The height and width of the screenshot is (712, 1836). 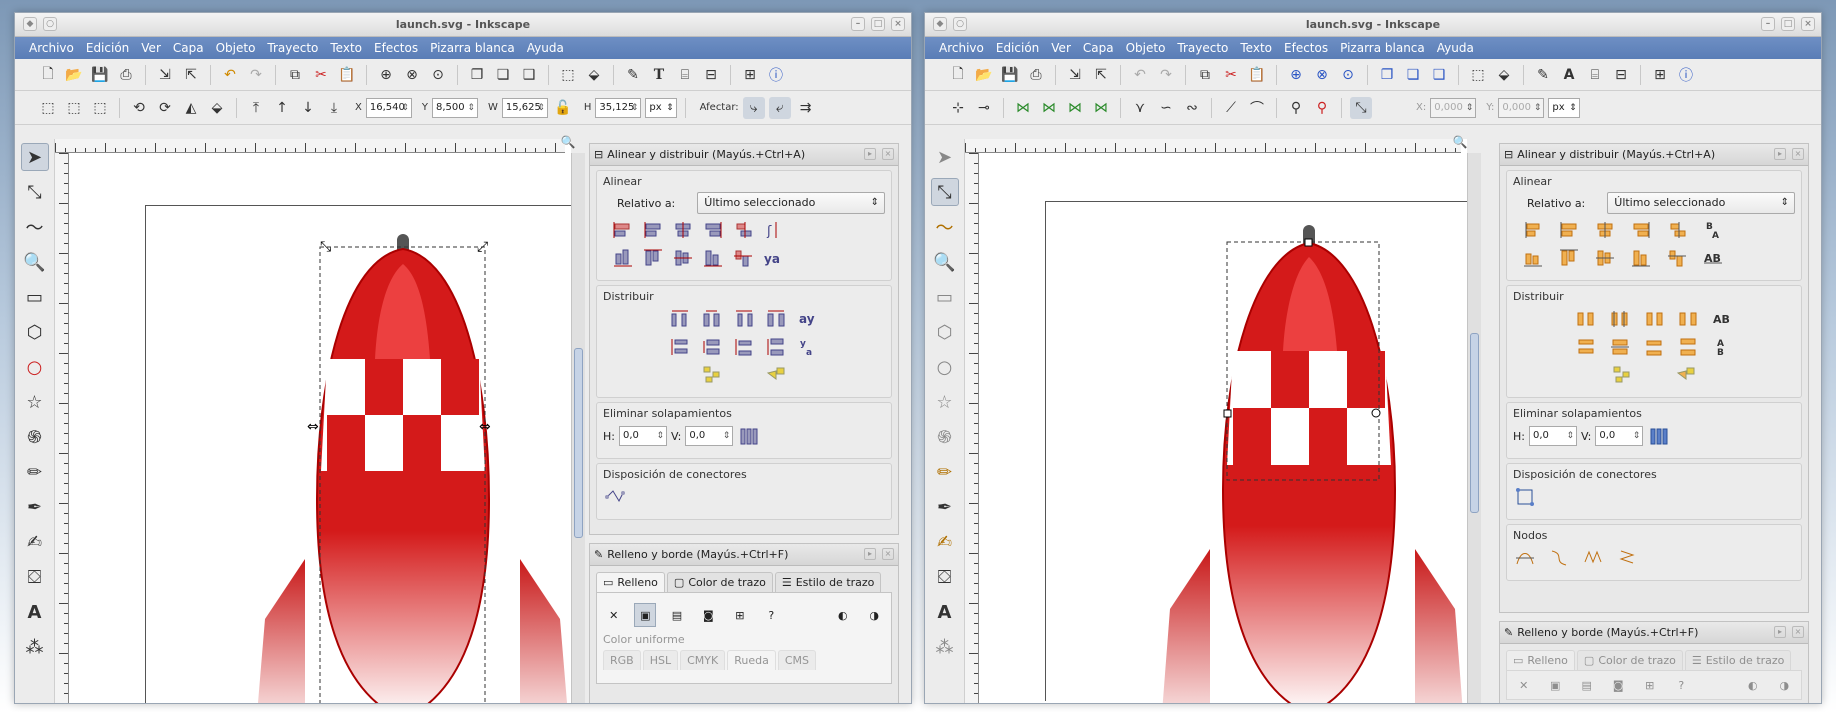 I want to click on x-field: 16,540, so click(x=388, y=107).